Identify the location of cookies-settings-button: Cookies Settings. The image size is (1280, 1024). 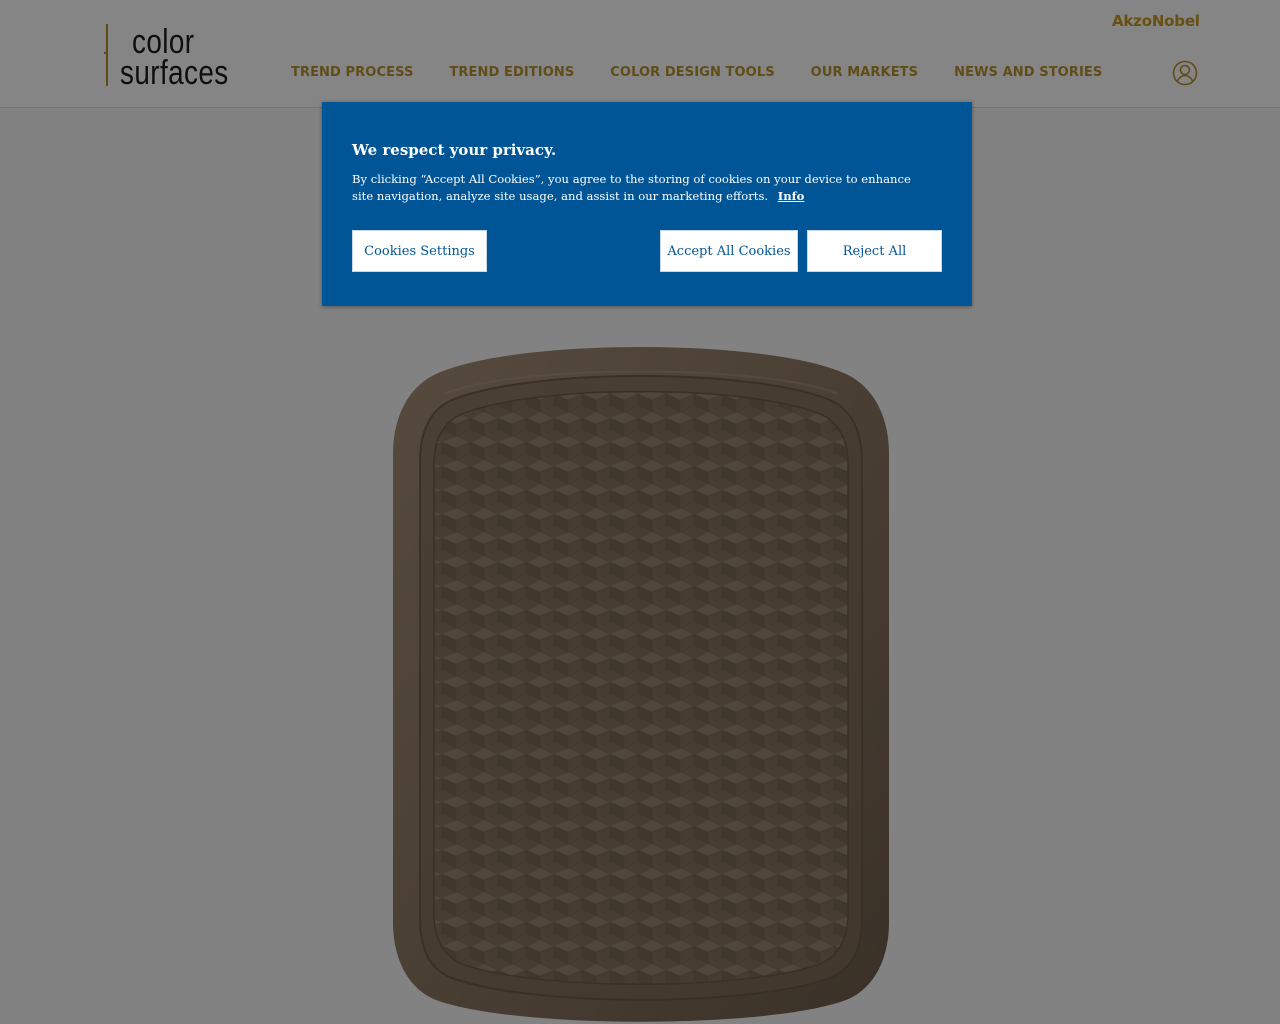
(419, 251).